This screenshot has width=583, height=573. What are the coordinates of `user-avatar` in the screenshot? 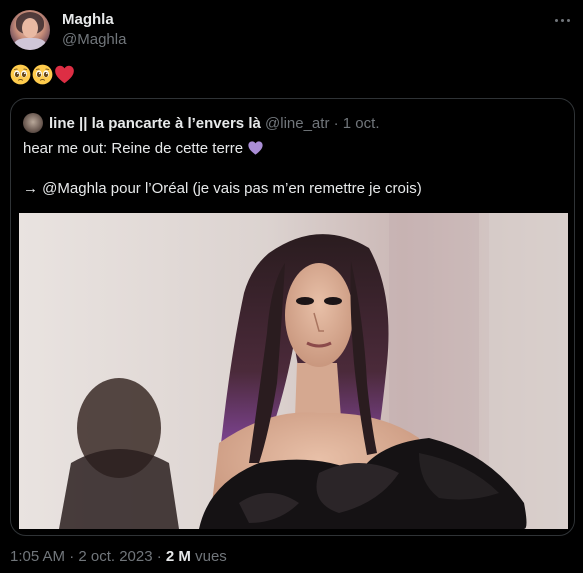 It's located at (30, 30).